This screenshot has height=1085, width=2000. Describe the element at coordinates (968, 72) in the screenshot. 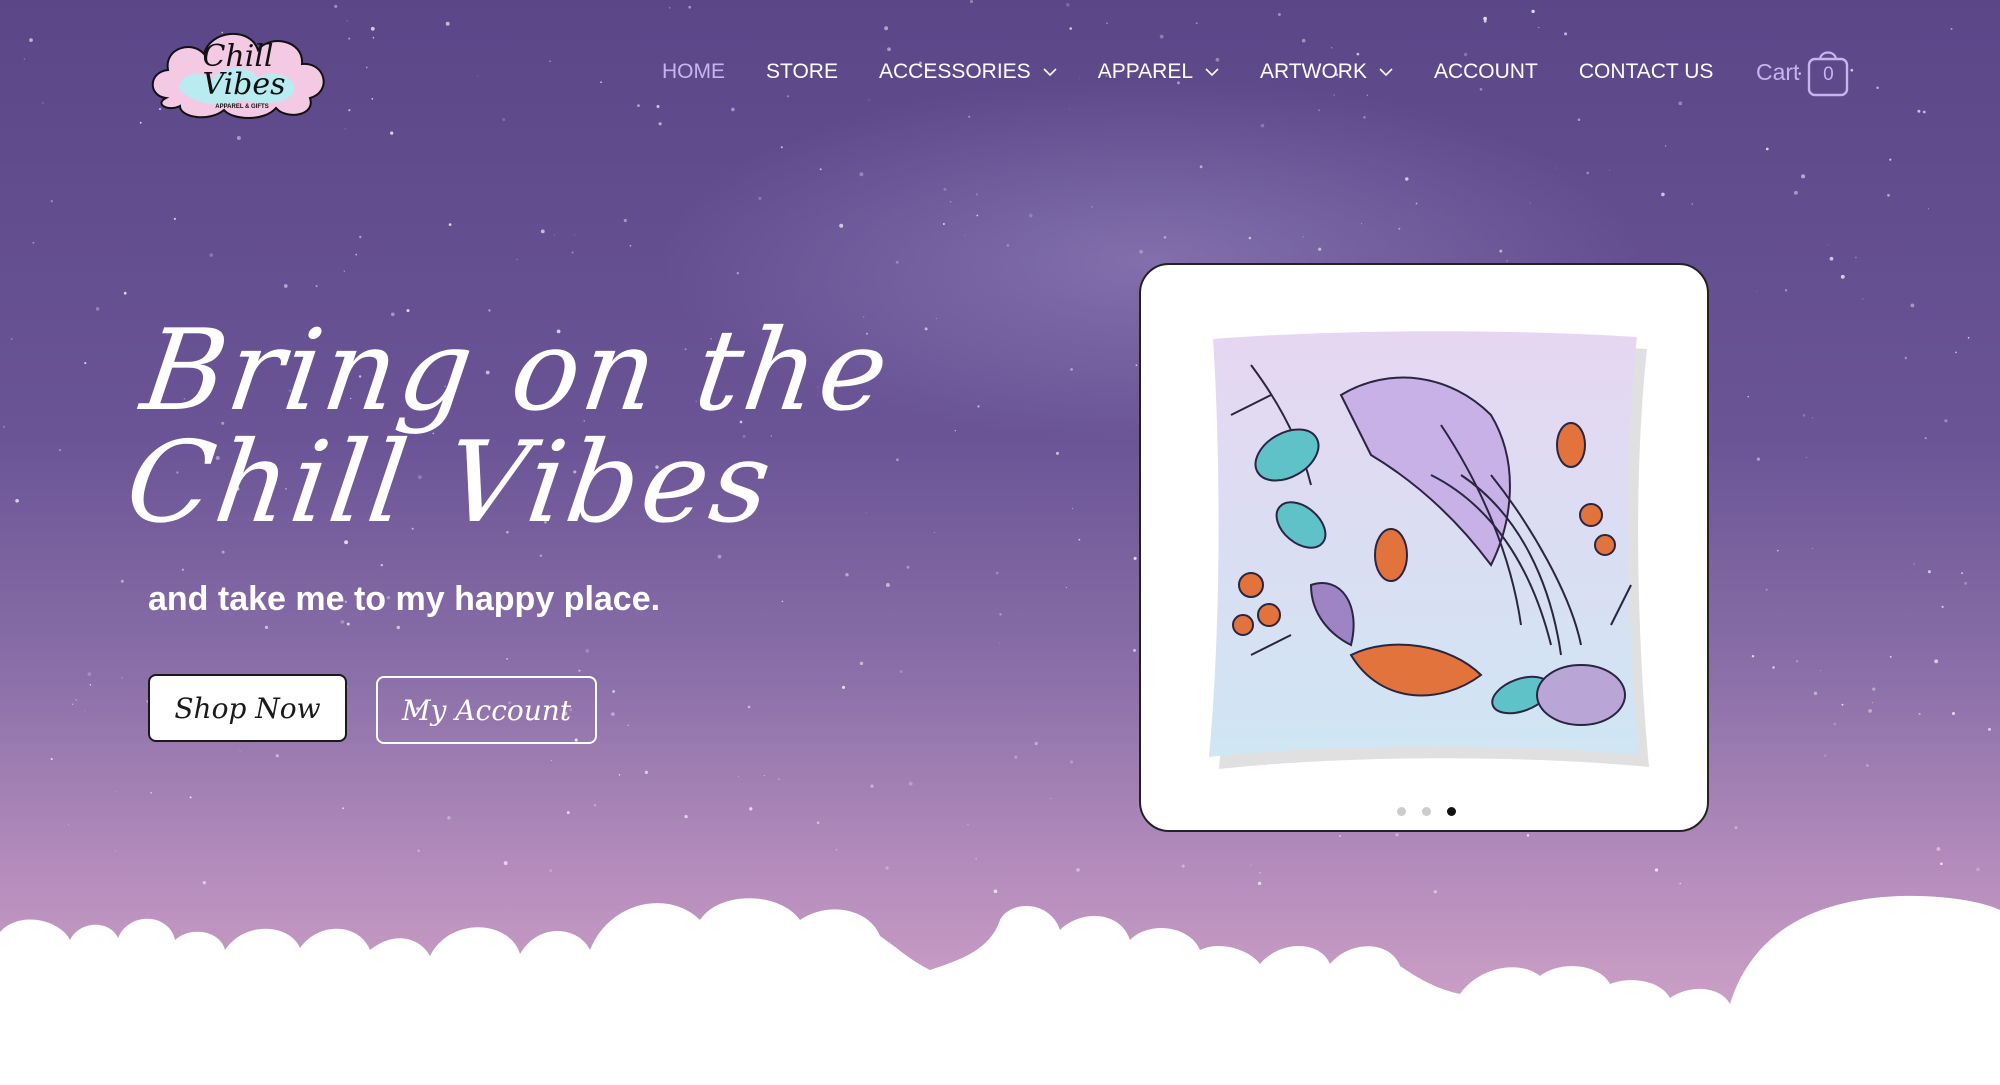

I see `nav-accessories: ACCESSORIES` at that location.